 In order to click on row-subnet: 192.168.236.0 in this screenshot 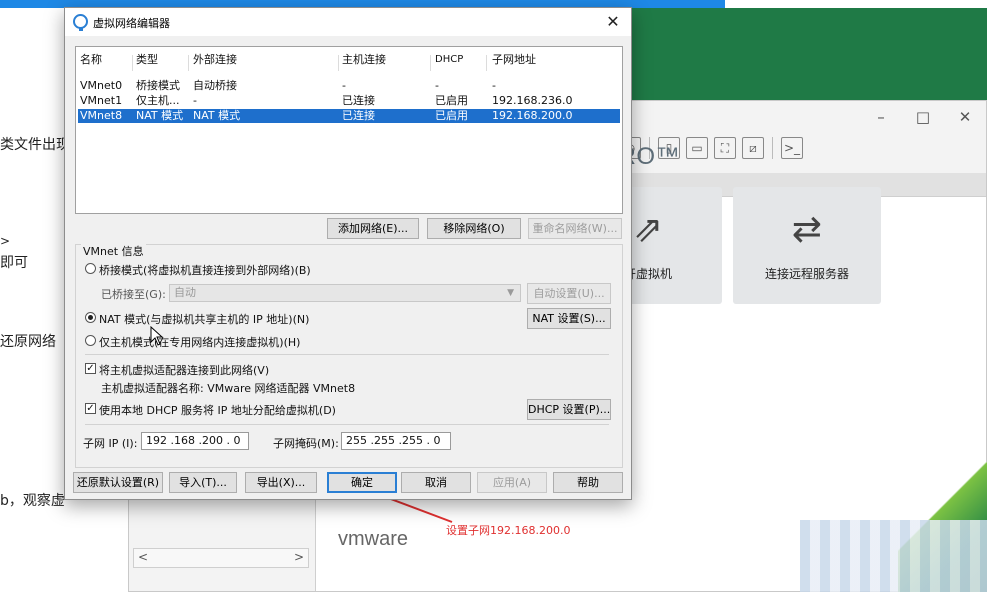, I will do `click(532, 100)`.